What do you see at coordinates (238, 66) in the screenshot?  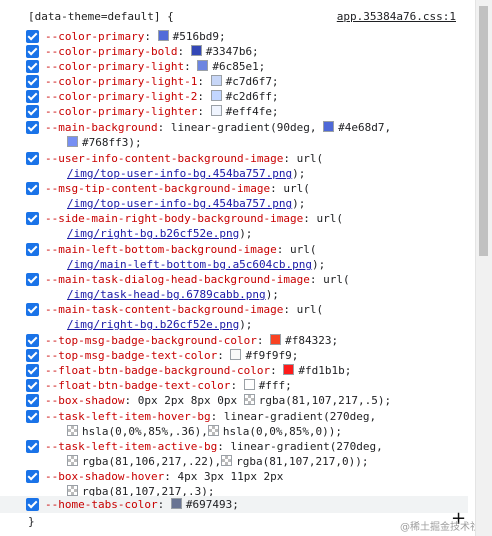 I see `property-value: #6c85e1;` at bounding box center [238, 66].